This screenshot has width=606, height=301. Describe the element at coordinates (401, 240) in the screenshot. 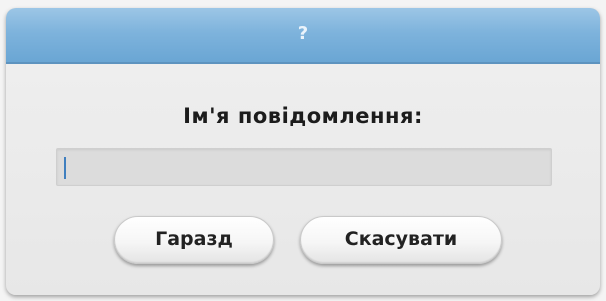

I see `cancel-button: Скасувати` at that location.